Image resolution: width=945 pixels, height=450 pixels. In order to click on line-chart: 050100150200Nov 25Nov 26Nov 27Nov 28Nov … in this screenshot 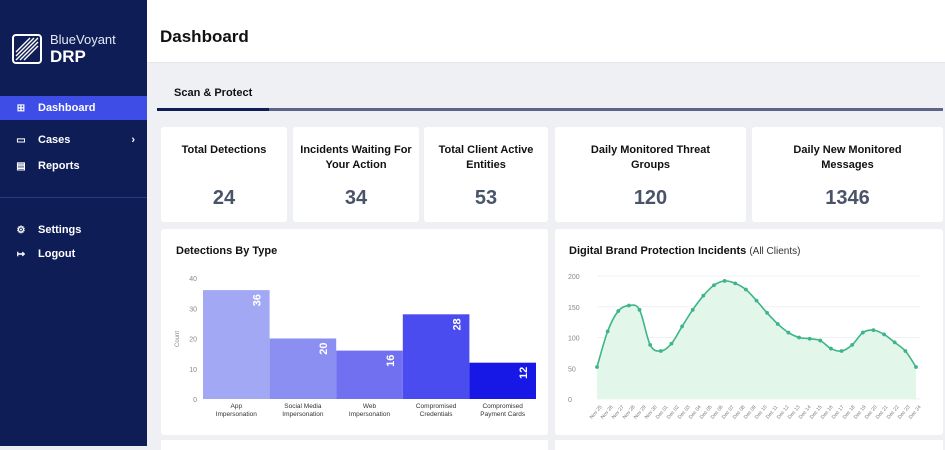, I will do `click(745, 347)`.